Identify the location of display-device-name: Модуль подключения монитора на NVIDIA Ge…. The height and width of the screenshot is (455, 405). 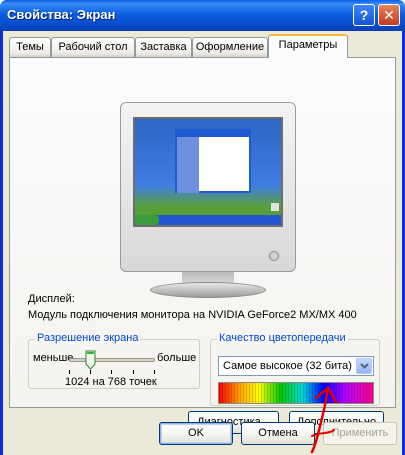
(192, 315).